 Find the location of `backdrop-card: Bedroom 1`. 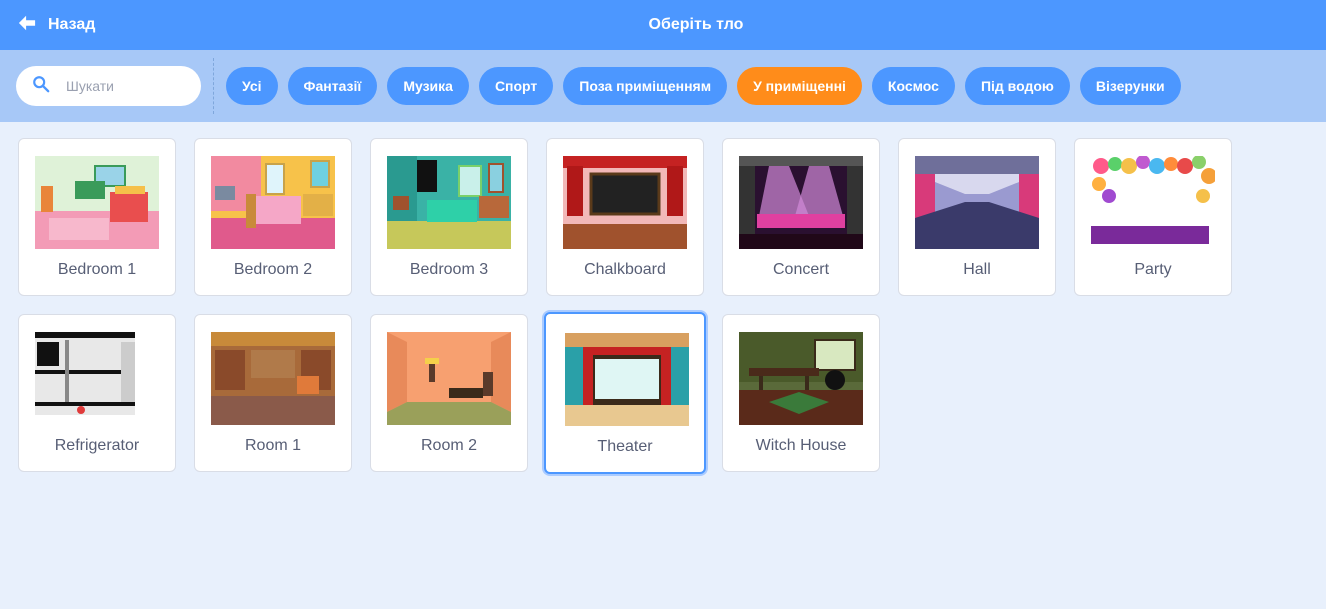

backdrop-card: Bedroom 1 is located at coordinates (97, 217).